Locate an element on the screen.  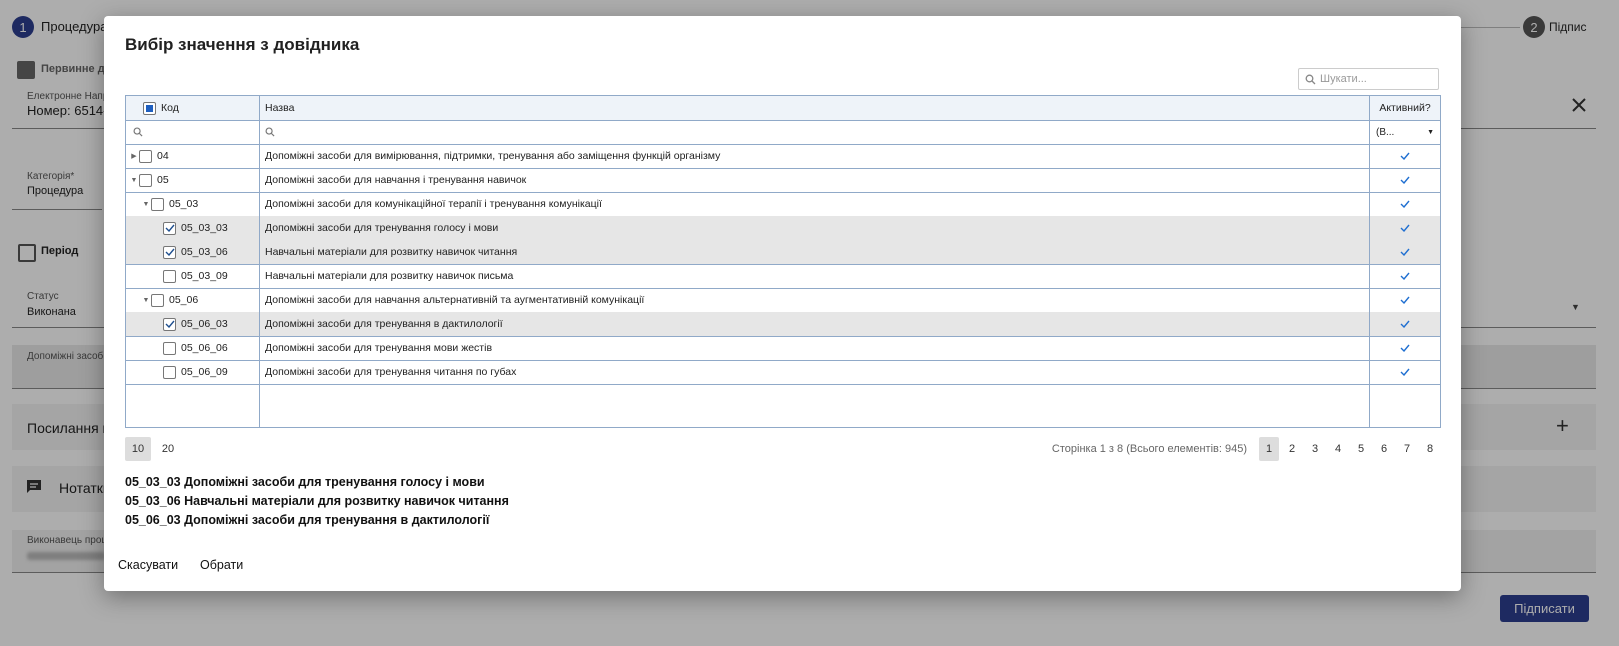
page-button: 2 is located at coordinates (1292, 449).